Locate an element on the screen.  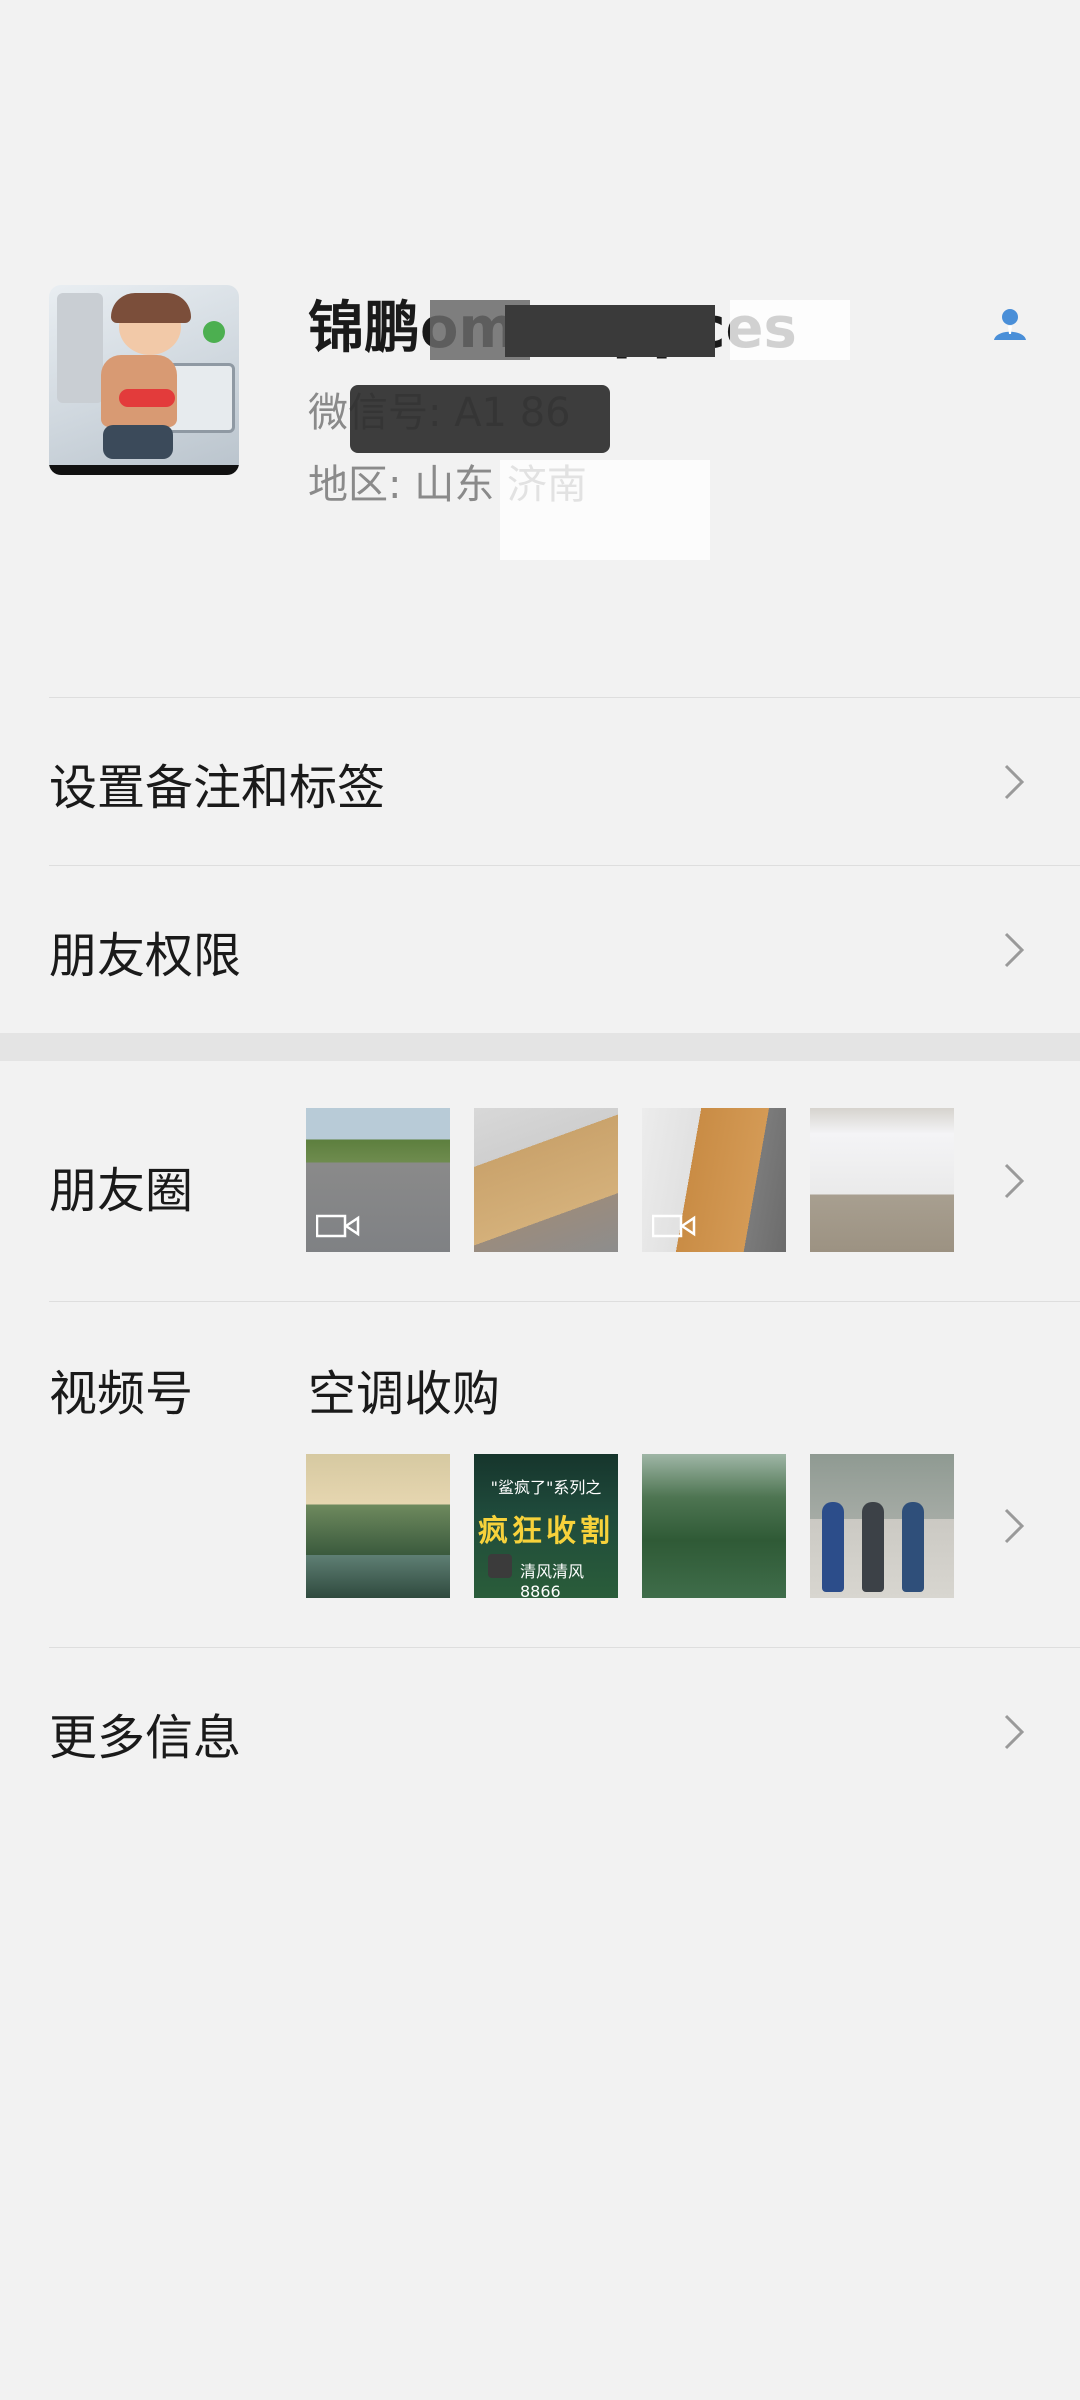
more-info-row: 更多信息 is located at coordinates (540, 1731).